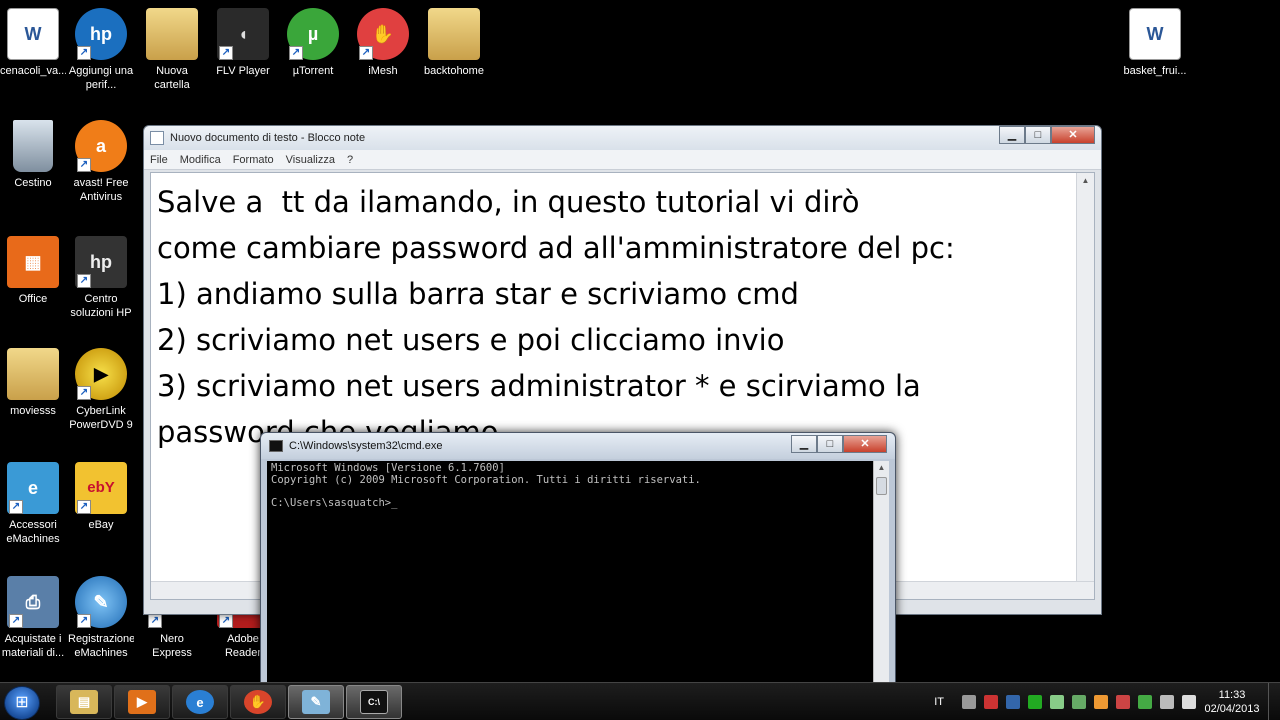 Image resolution: width=1280 pixels, height=720 pixels. Describe the element at coordinates (101, 602) in the screenshot. I see `registration-icon: ✎ ↗` at that location.